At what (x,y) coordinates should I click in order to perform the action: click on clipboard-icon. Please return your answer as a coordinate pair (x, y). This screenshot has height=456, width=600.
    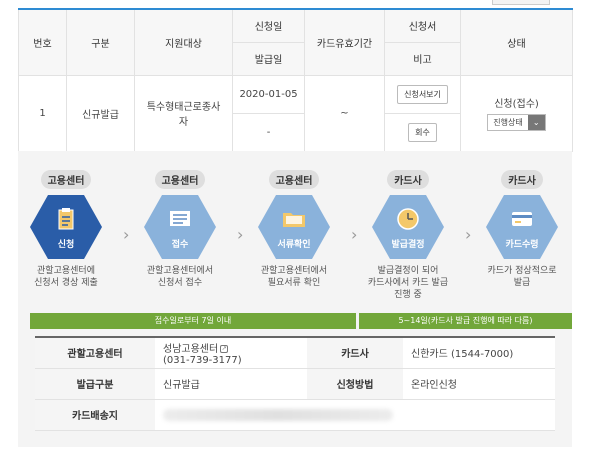
    Looking at the image, I should click on (66, 219).